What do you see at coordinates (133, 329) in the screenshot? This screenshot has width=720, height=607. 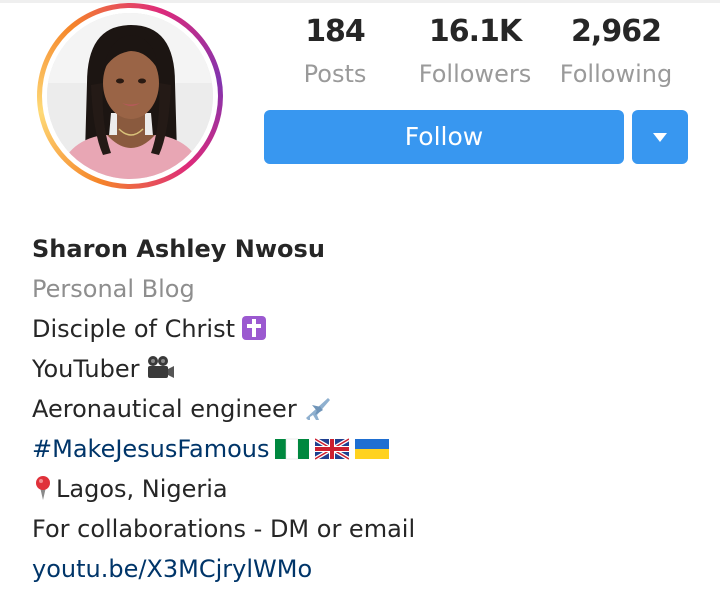 I see `bio-text-disciple: Disciple of Christ` at bounding box center [133, 329].